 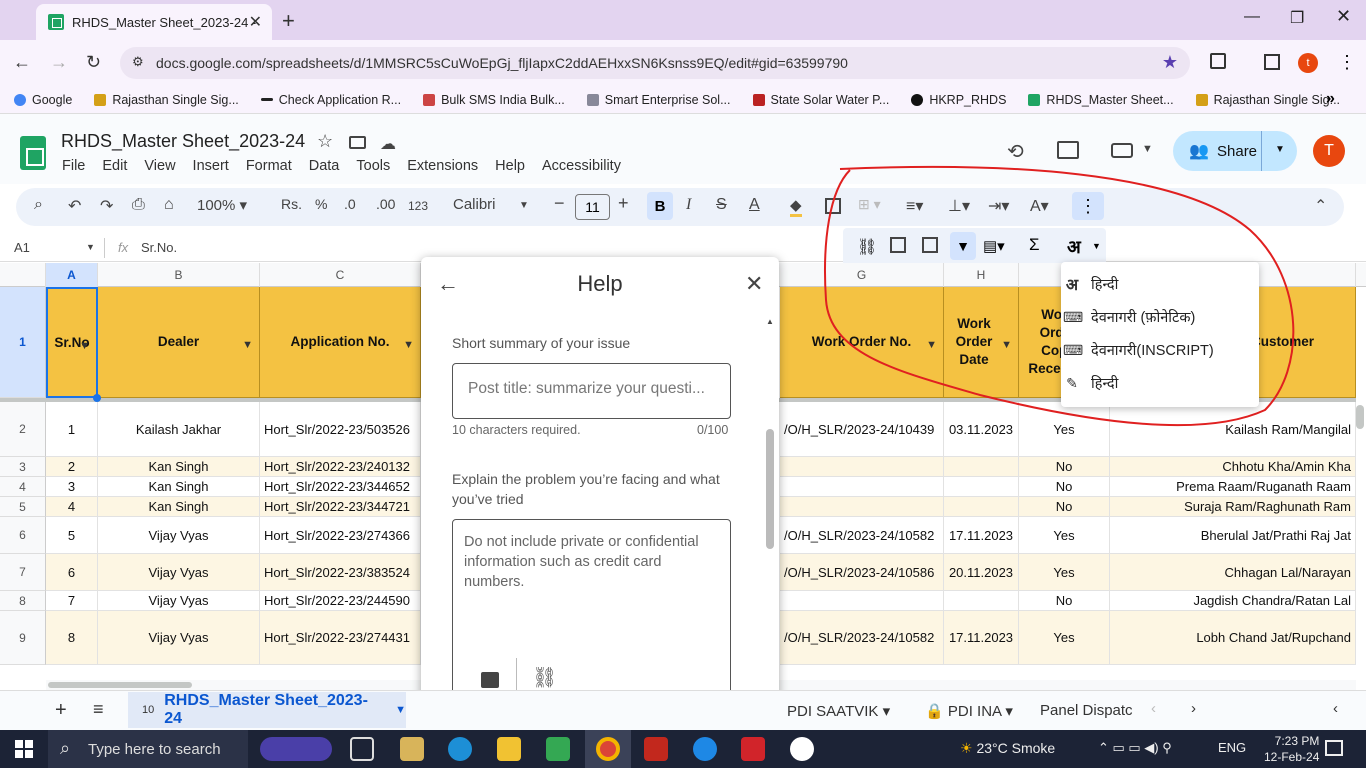 I want to click on close-icon: ✕, so click(x=754, y=284).